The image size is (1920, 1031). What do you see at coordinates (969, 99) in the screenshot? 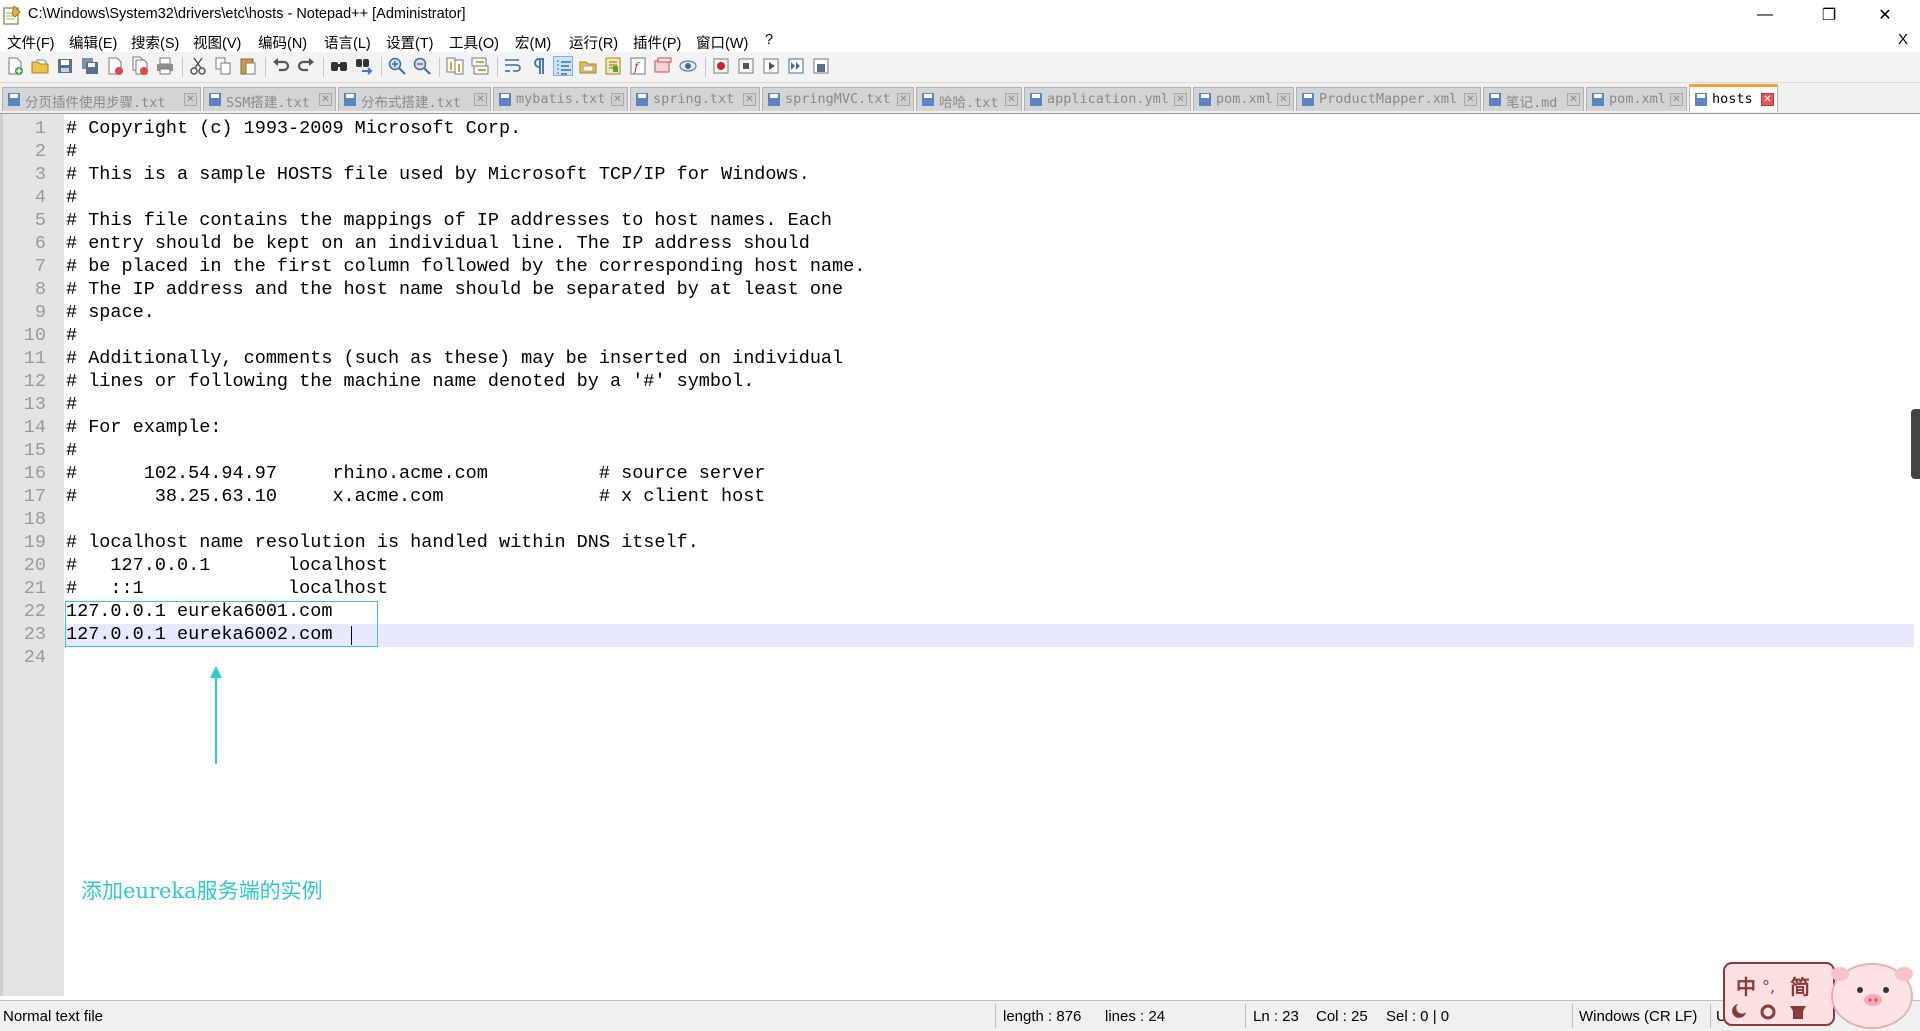
I see `tab-document: 哈哈.txt ✕` at bounding box center [969, 99].